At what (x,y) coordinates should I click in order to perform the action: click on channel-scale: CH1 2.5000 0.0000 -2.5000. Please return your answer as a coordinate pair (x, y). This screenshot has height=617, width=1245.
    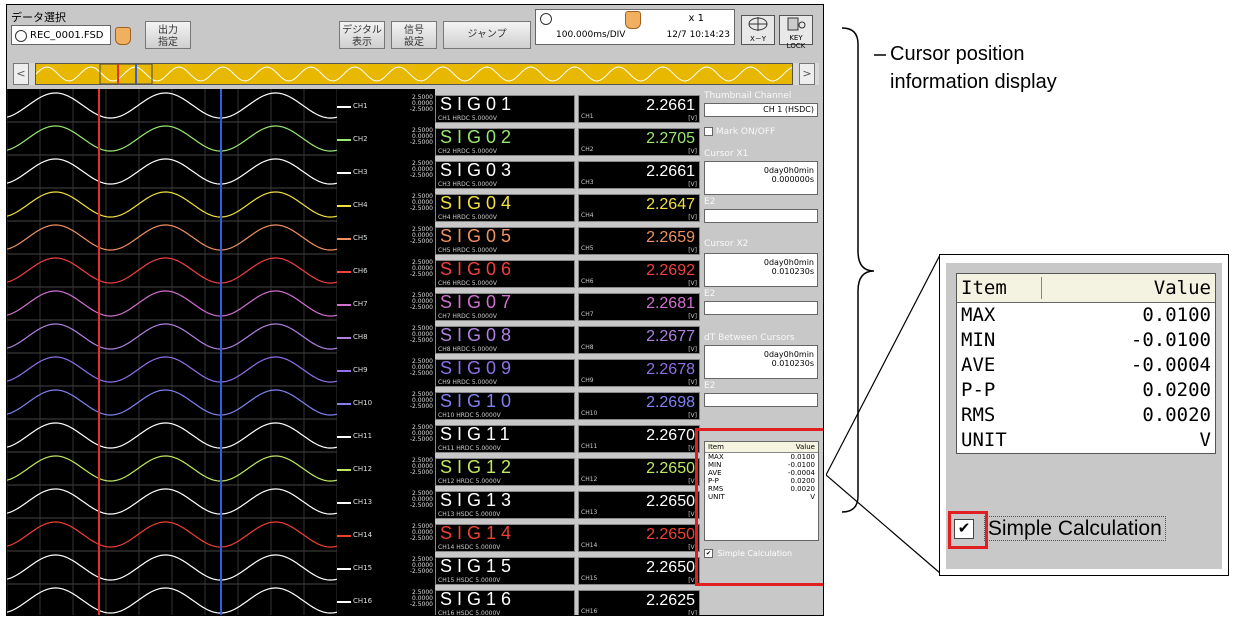
    Looking at the image, I should click on (386, 105).